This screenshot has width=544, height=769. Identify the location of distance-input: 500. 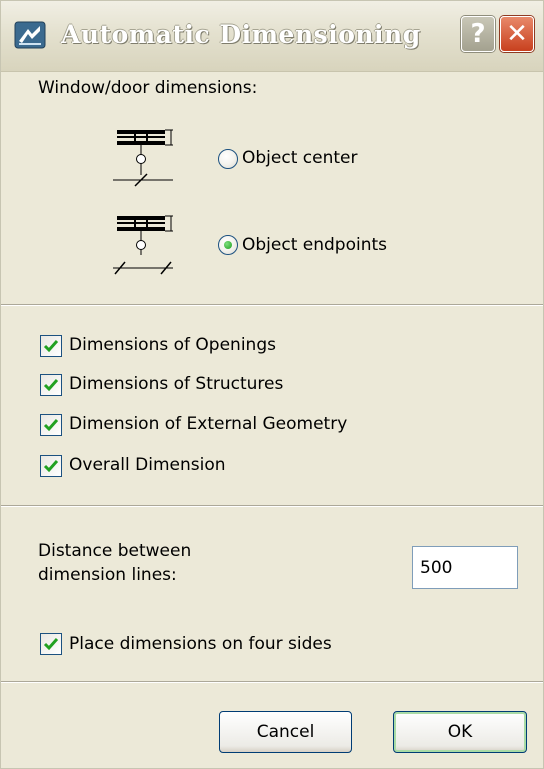
(465, 567).